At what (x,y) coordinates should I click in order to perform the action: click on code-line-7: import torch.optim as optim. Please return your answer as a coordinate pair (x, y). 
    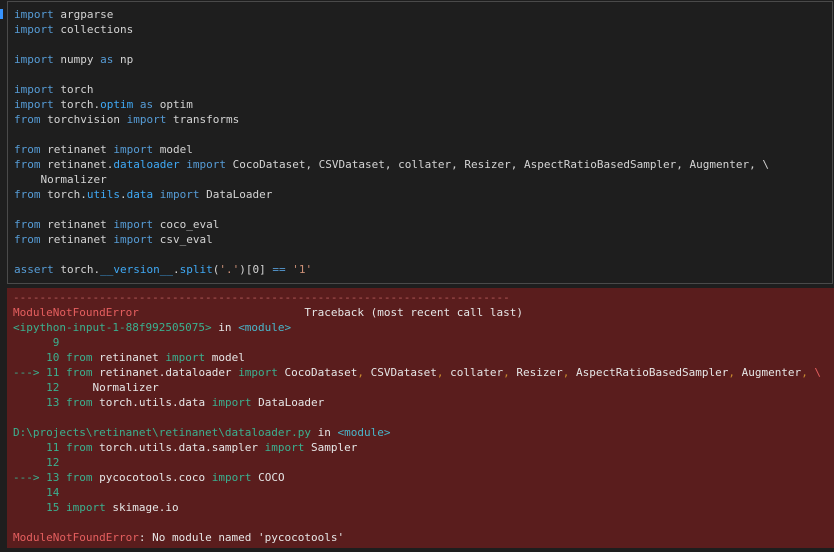
    Looking at the image, I should click on (423, 104).